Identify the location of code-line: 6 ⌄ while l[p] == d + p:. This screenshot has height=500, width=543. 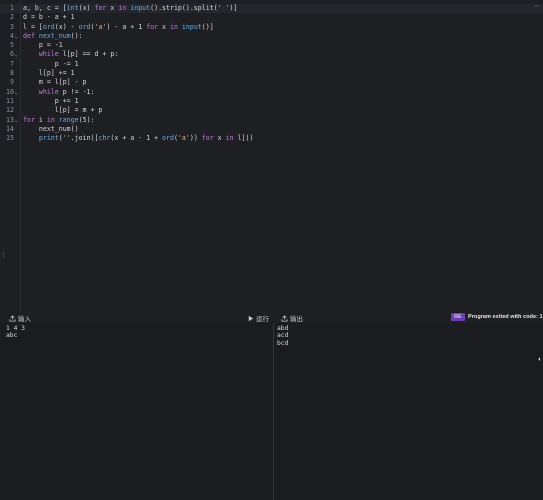
(271, 54).